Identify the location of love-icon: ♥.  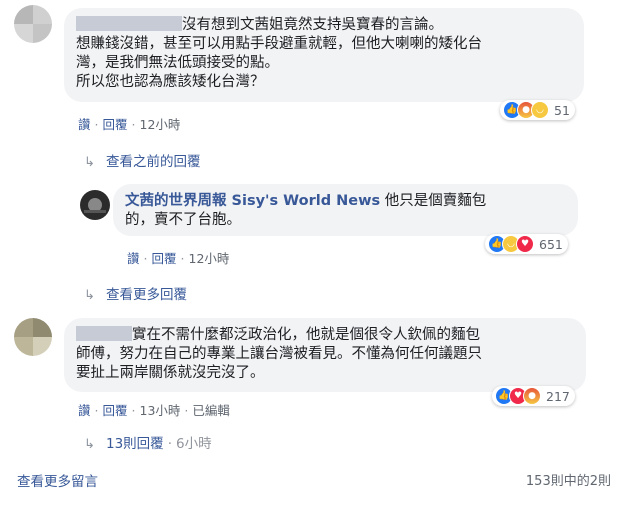
(525, 244).